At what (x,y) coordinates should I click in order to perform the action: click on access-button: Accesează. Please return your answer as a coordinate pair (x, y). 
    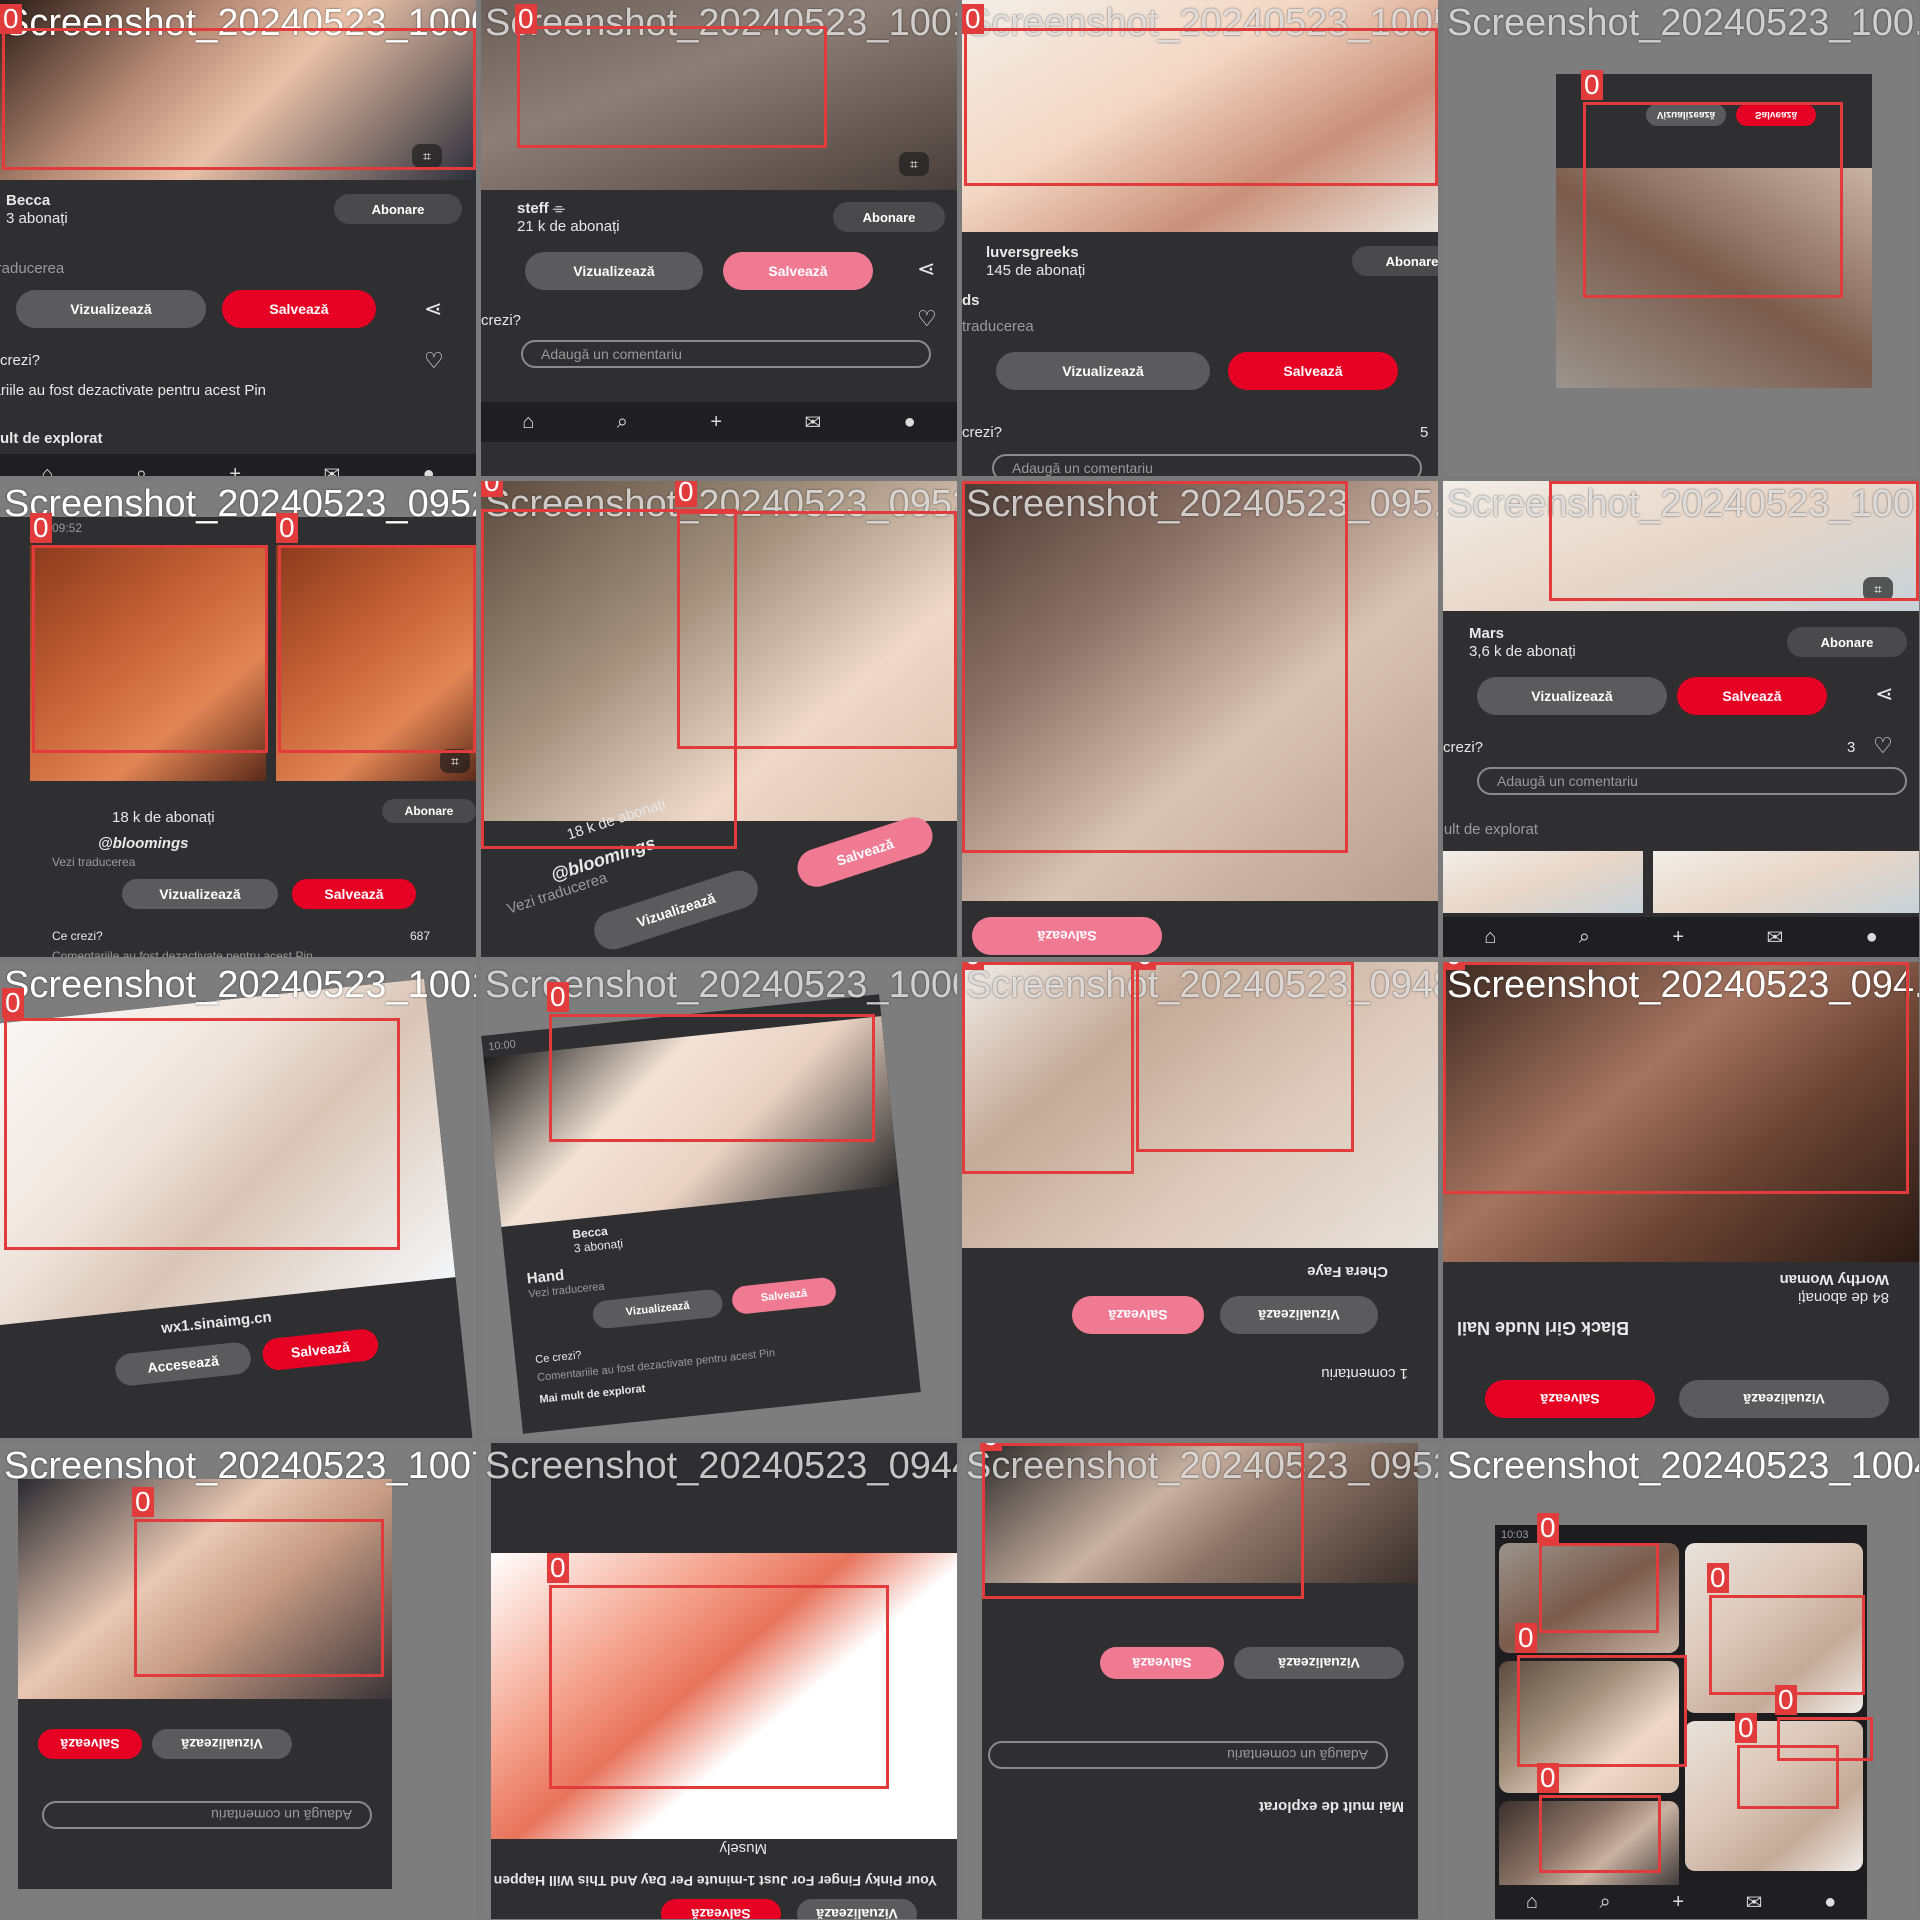
    Looking at the image, I should click on (183, 1364).